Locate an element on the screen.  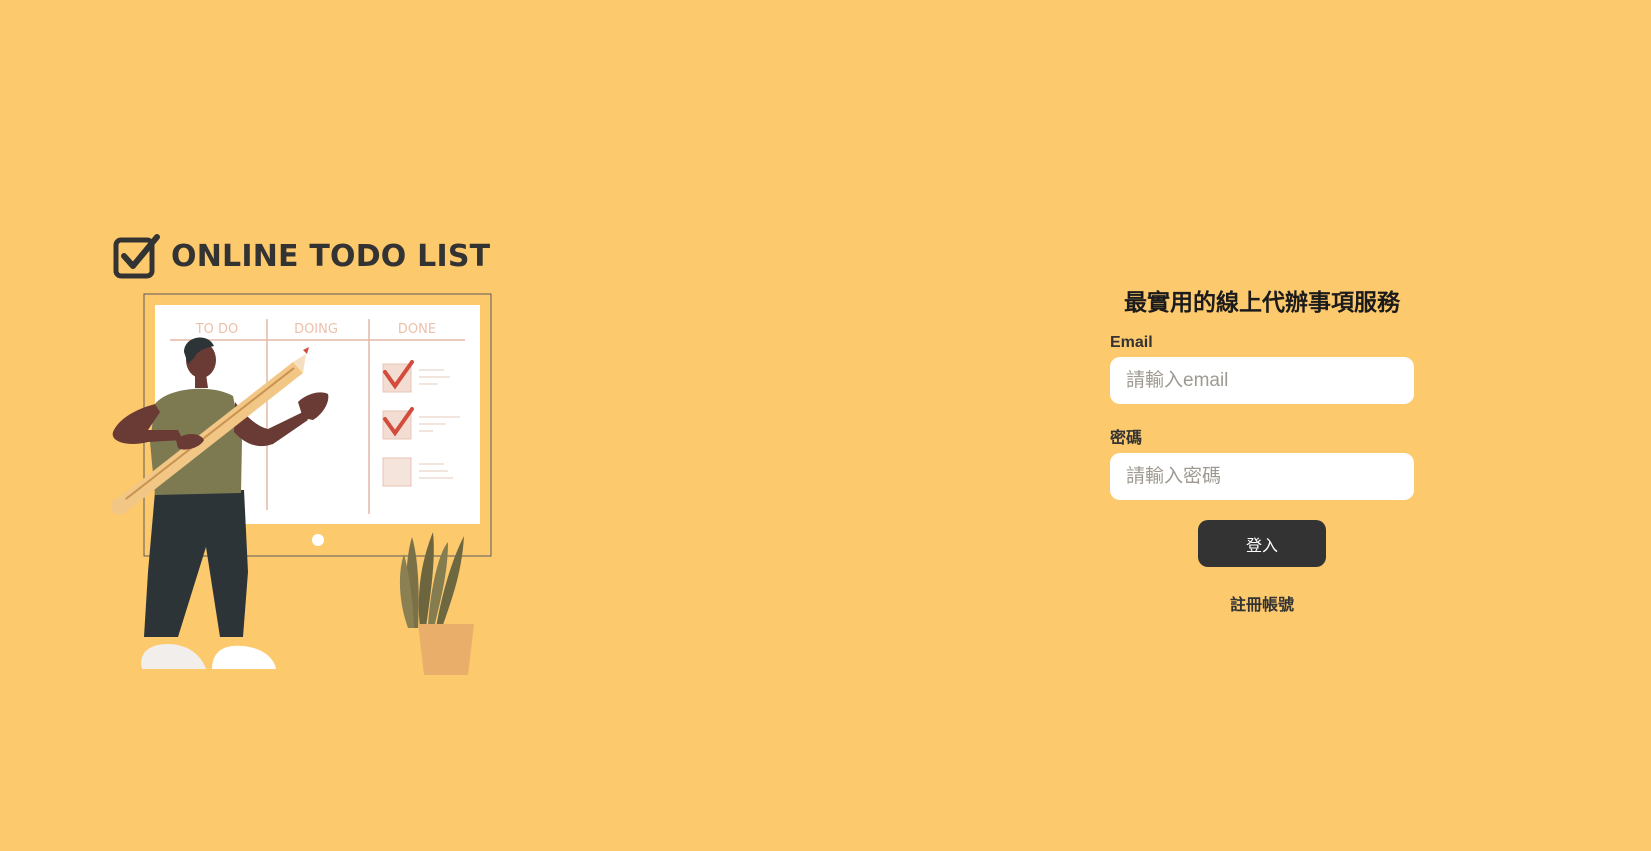
password-field is located at coordinates (1262, 476).